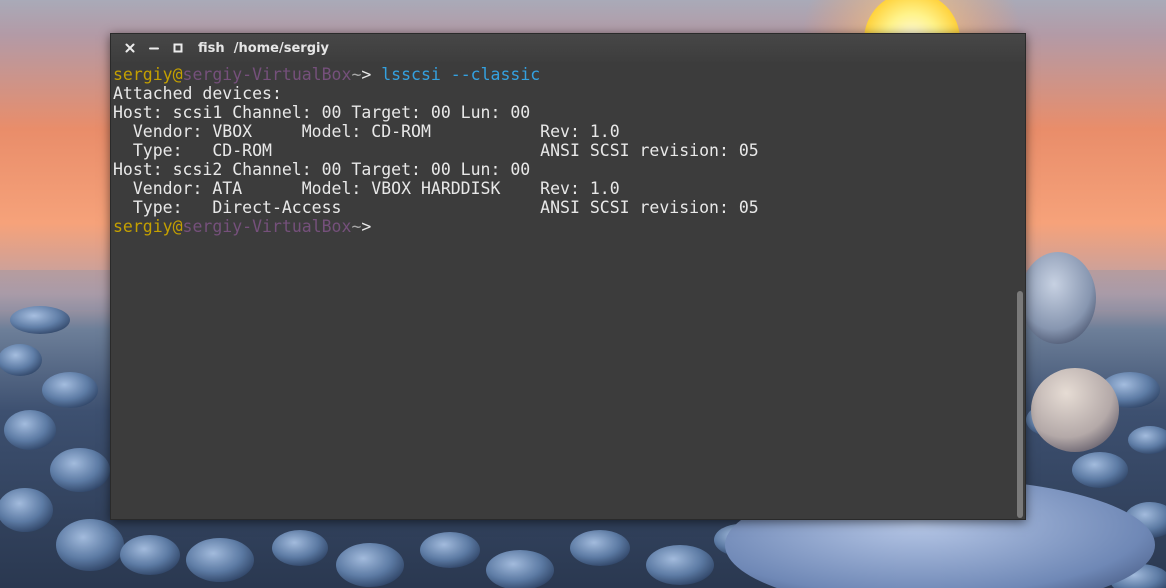 This screenshot has width=1166, height=588. I want to click on maximize-button, so click(178, 48).